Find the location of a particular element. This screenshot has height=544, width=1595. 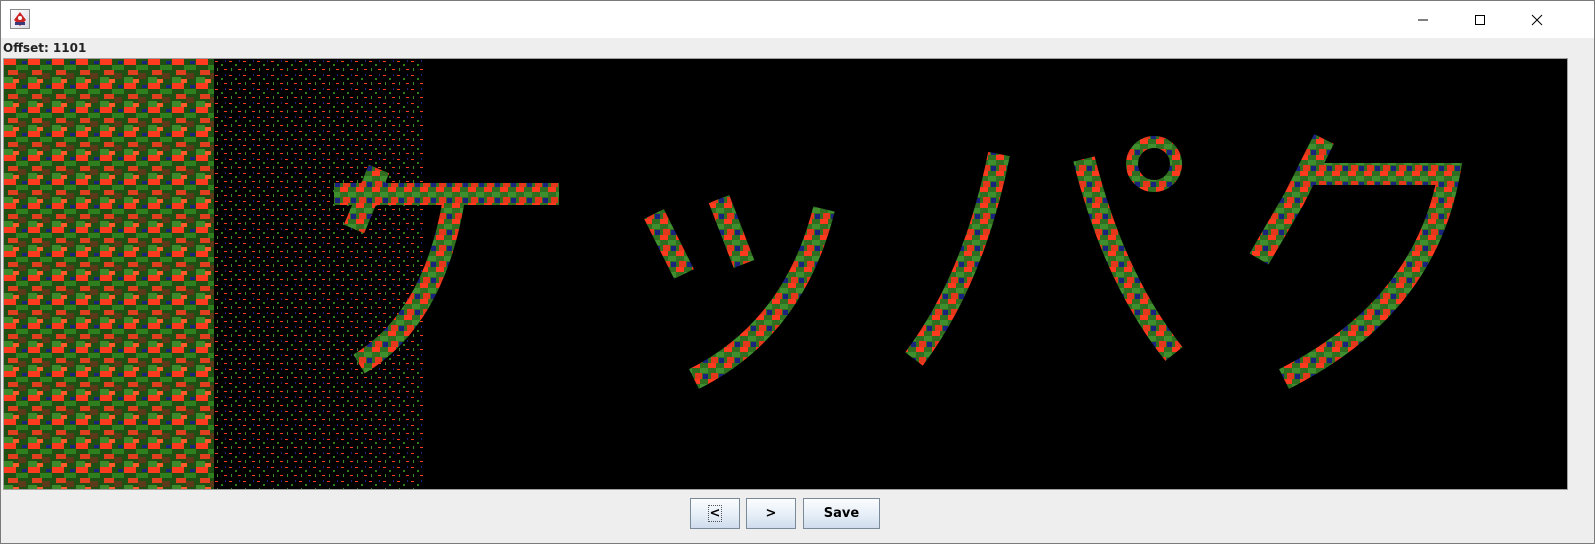

maximize-icon is located at coordinates (1480, 20).